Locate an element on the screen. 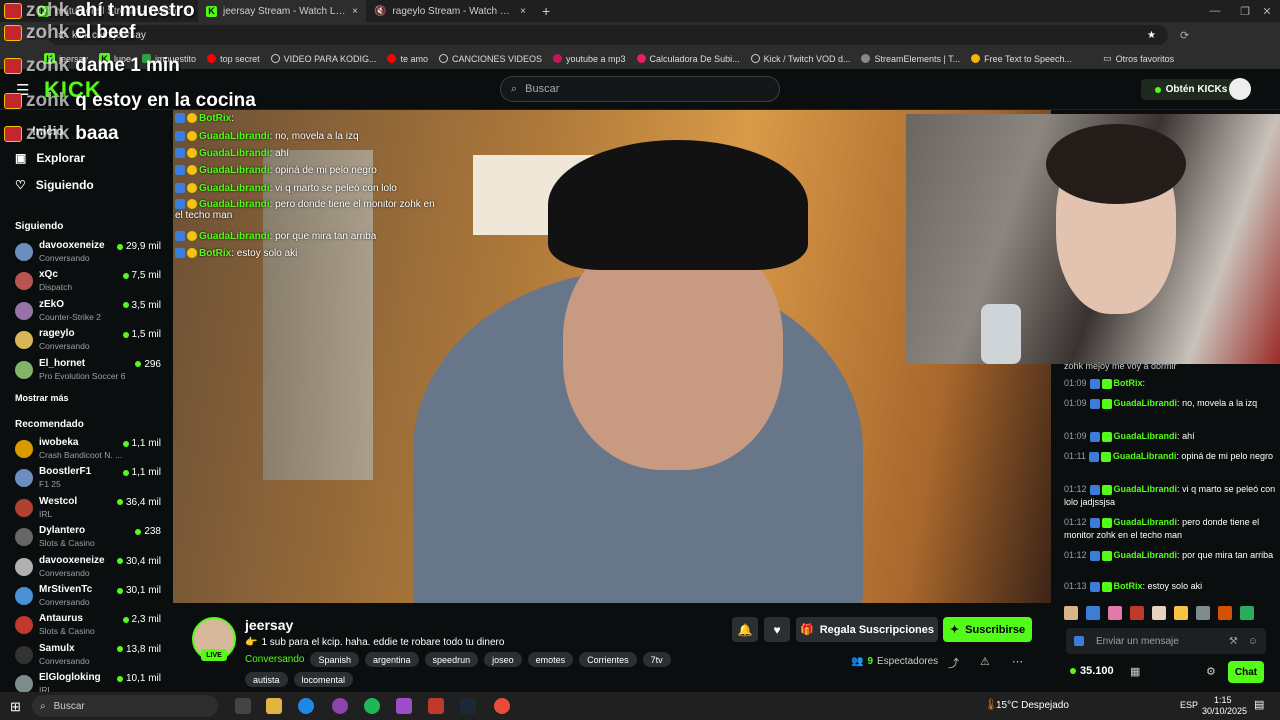 The height and width of the screenshot is (720, 1280). streamer-name: jeersay is located at coordinates (269, 625).